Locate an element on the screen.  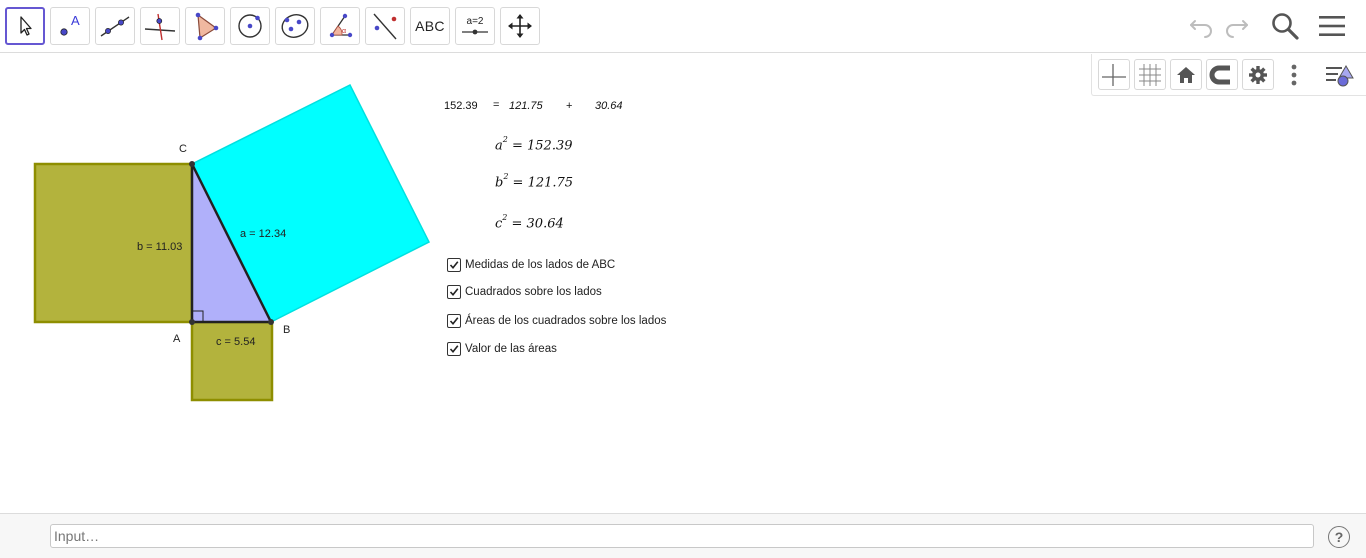
search-icon is located at coordinates (1285, 26).